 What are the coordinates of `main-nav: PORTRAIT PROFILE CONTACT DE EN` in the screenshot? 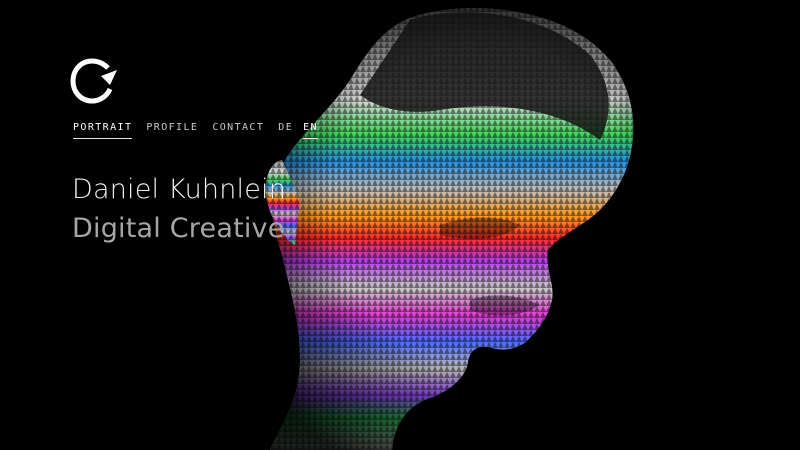 It's located at (195, 130).